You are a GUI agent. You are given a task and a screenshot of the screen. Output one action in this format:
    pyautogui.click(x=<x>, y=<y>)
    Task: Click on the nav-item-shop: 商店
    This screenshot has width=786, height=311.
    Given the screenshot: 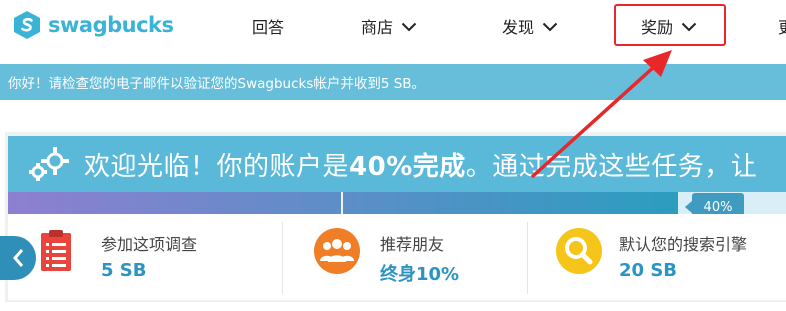 What is the action you would take?
    pyautogui.click(x=389, y=26)
    